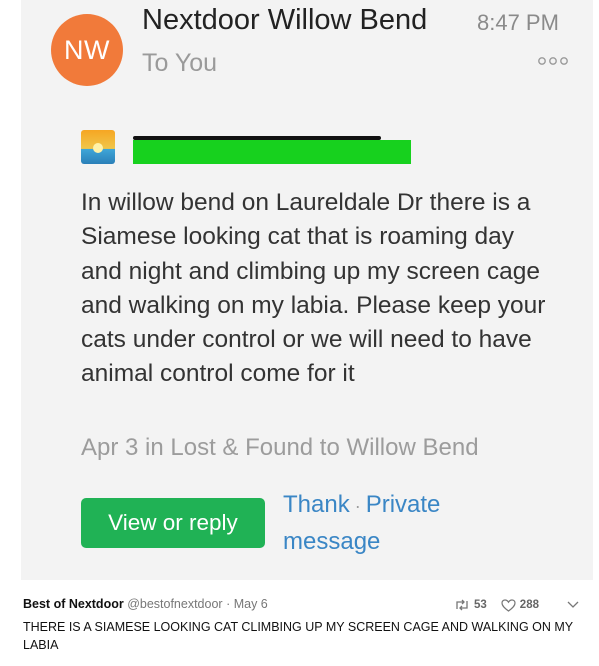 The image size is (599, 666). Describe the element at coordinates (480, 605) in the screenshot. I see `retweet-count: 53` at that location.